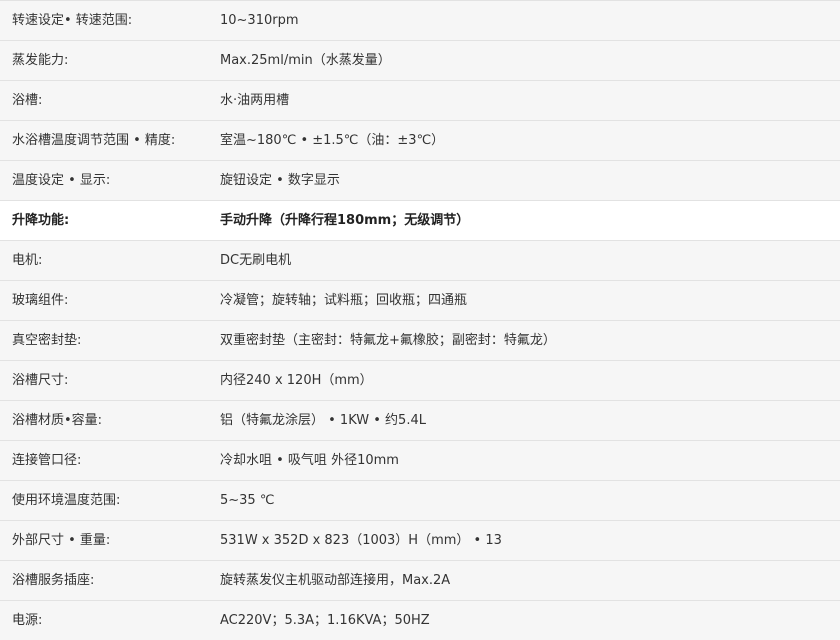 The width and height of the screenshot is (840, 640). I want to click on spec-label: 蒸发能力:, so click(40, 60).